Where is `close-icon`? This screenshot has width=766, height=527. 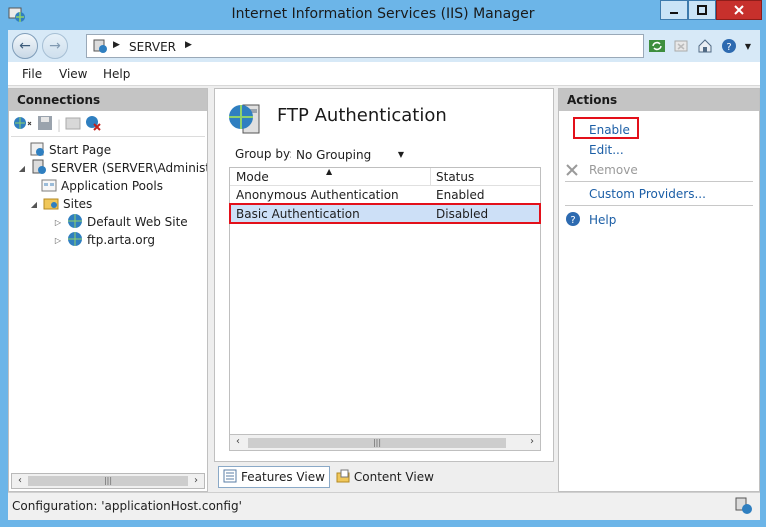 close-icon is located at coordinates (739, 10).